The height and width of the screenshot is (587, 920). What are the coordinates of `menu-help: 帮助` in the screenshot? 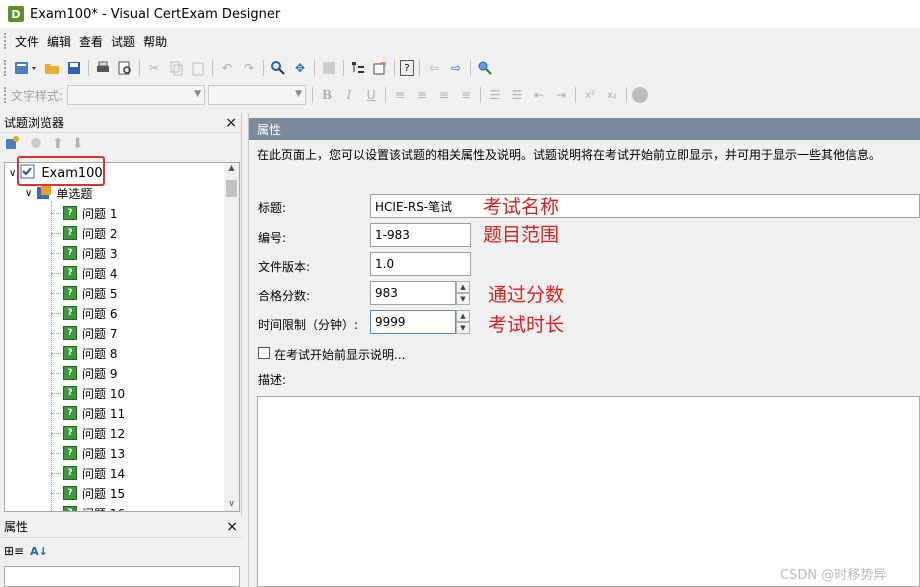 It's located at (155, 41).